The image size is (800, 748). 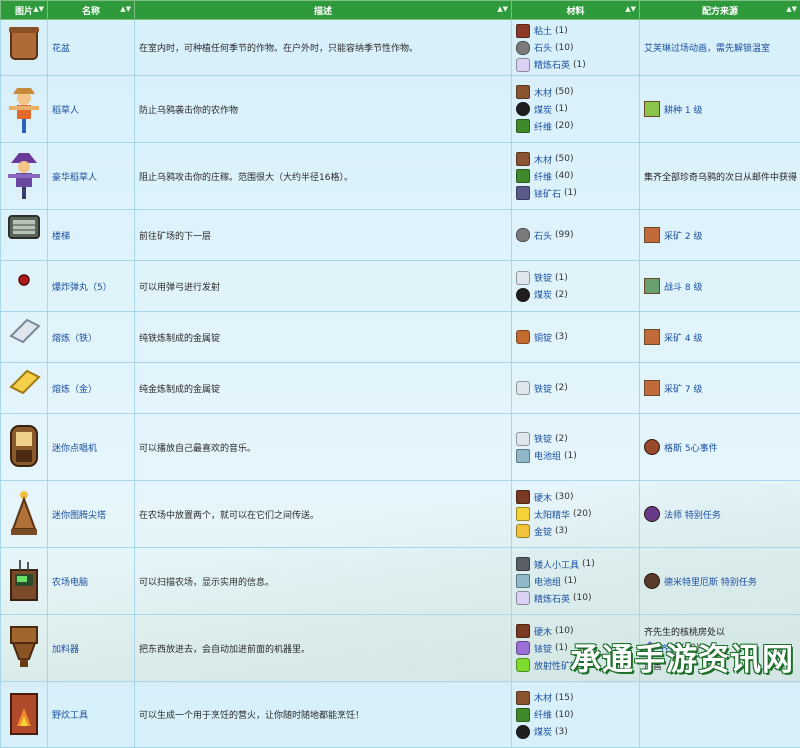 I want to click on source-line: 德米特里厄斯 特别任务, so click(x=720, y=581).